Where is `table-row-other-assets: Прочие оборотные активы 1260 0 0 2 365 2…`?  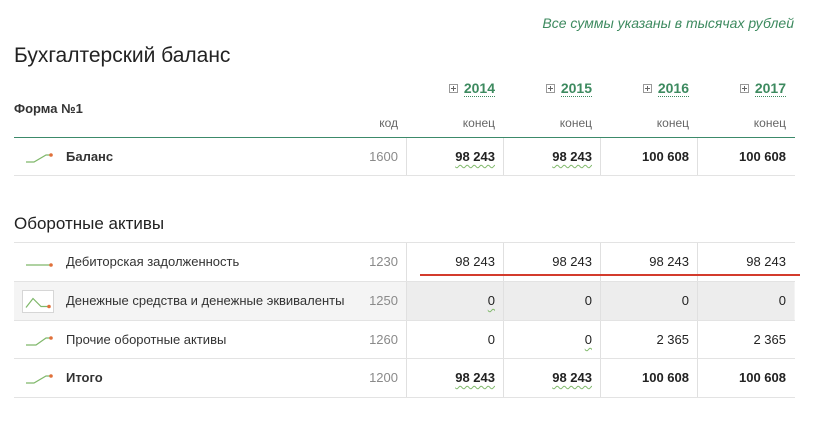 table-row-other-assets: Прочие оборотные активы 1260 0 0 2 365 2… is located at coordinates (404, 340).